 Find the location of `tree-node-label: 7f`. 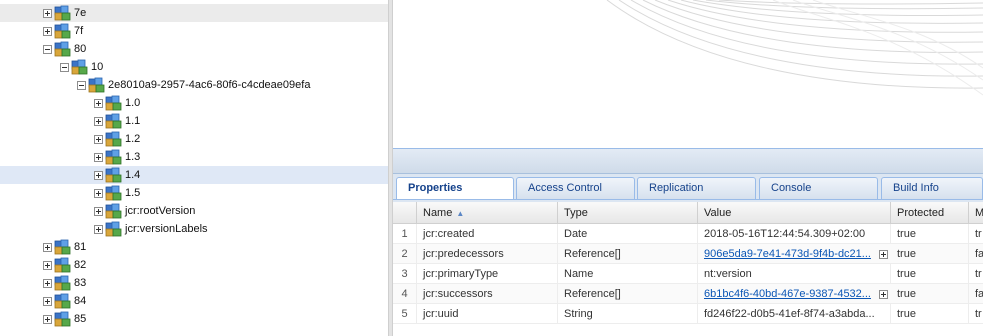

tree-node-label: 7f is located at coordinates (79, 31).